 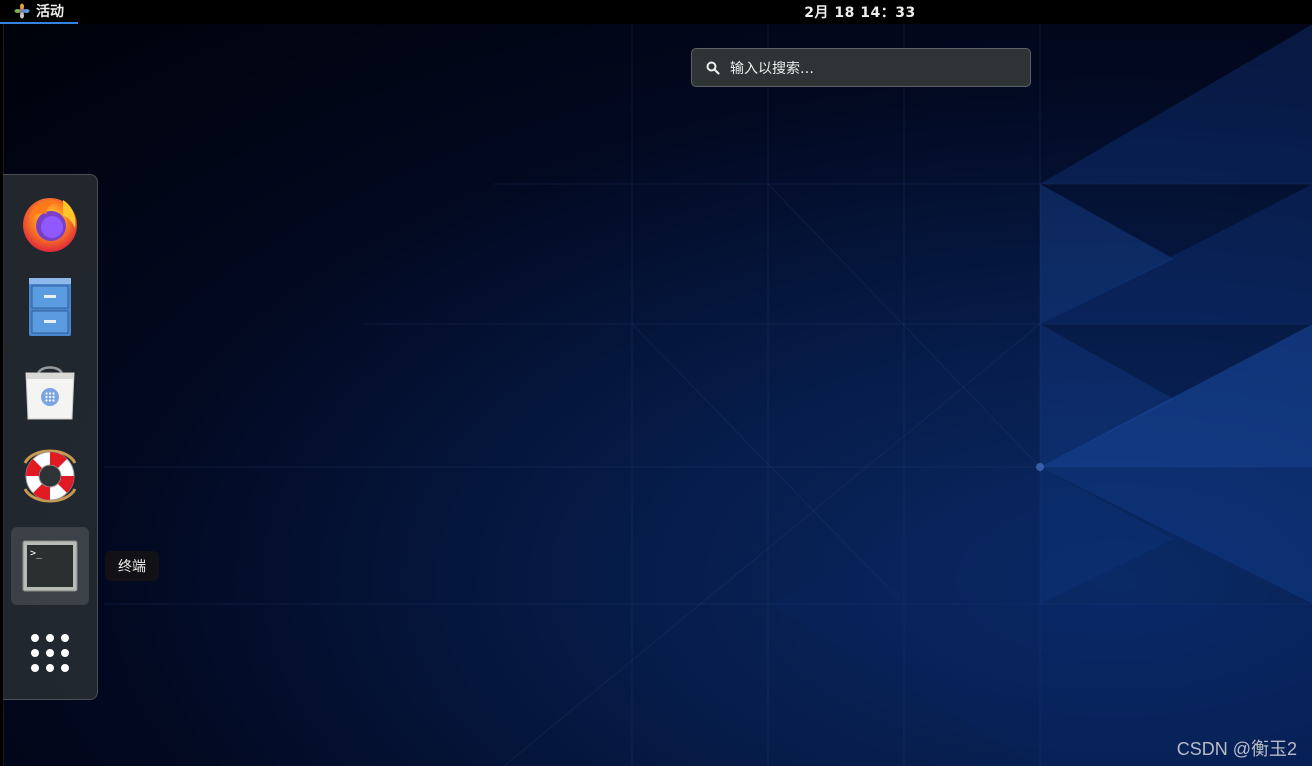 I want to click on dash-item-firefox, so click(x=50, y=223).